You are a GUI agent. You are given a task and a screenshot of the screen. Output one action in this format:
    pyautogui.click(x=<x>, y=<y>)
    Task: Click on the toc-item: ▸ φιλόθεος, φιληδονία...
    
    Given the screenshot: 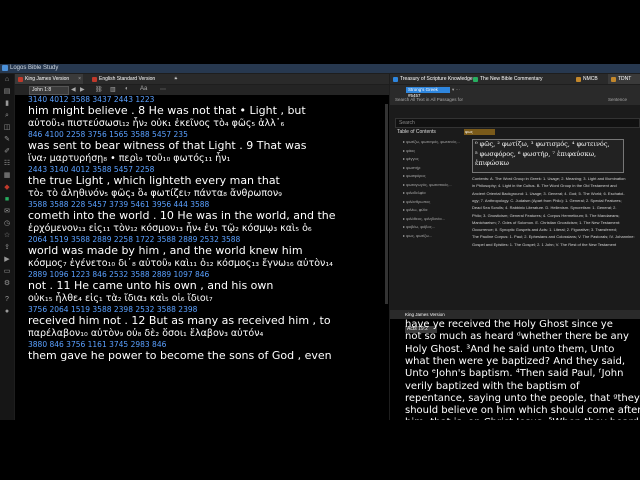 What is the action you would take?
    pyautogui.click(x=424, y=218)
    